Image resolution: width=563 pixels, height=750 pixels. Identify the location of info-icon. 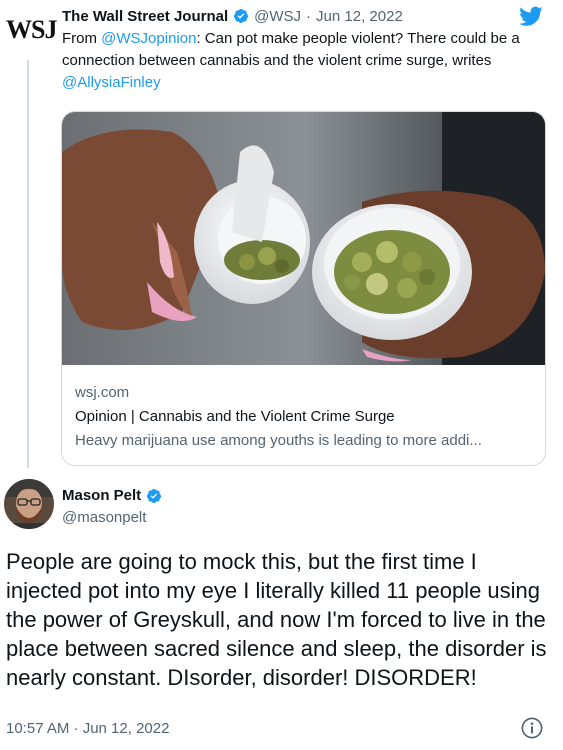
(532, 728).